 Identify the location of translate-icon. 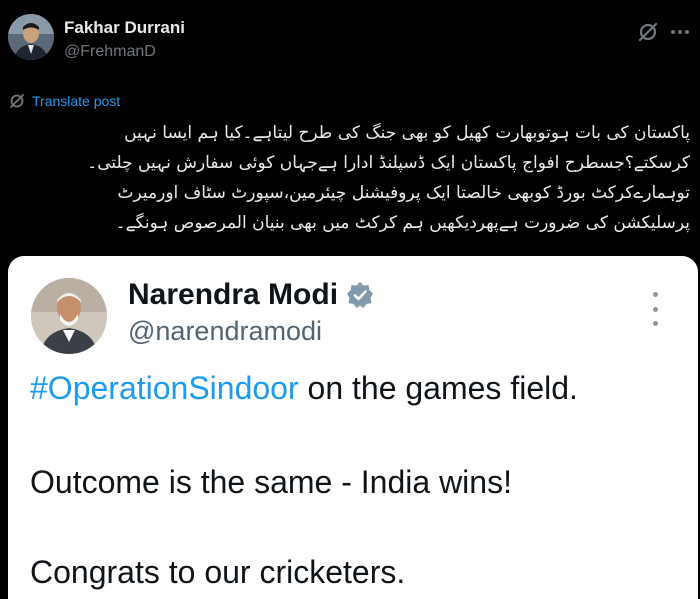
(17, 101).